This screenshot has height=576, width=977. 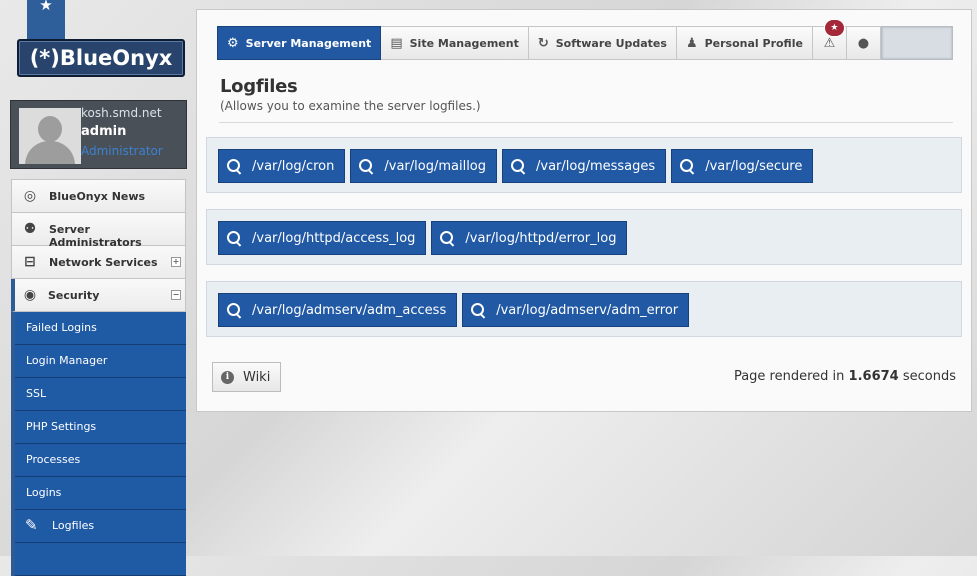 I want to click on logfile-button-adm-access: /var/log/admserv/adm_access, so click(x=338, y=310).